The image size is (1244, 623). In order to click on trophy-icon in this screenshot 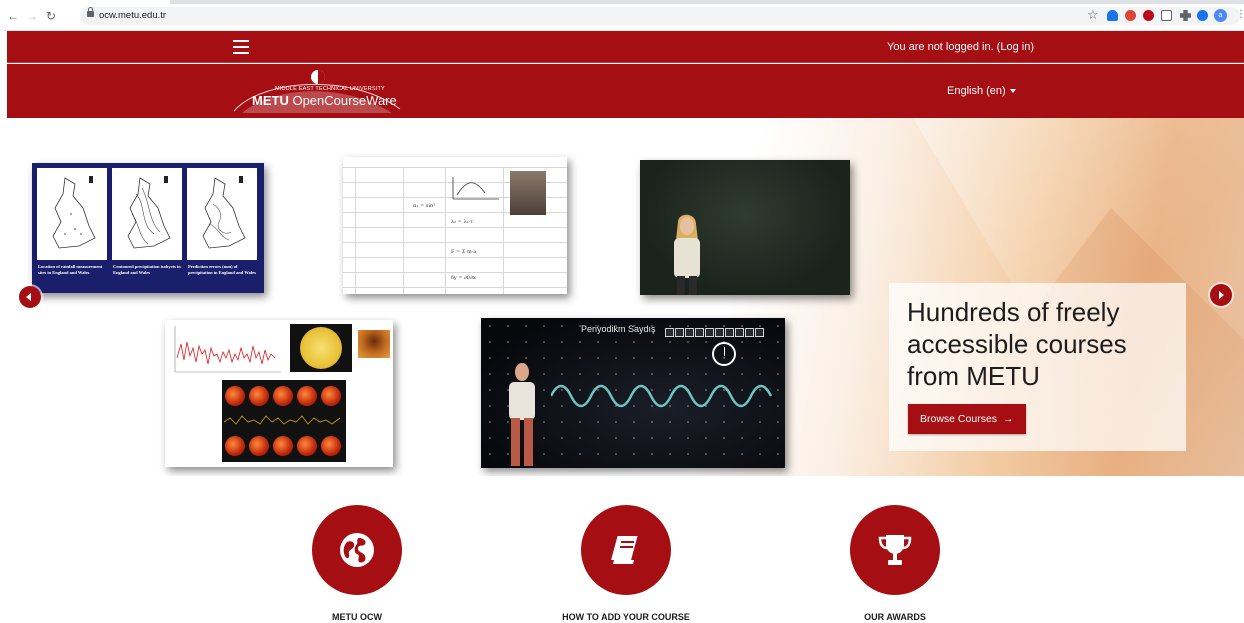, I will do `click(895, 550)`.